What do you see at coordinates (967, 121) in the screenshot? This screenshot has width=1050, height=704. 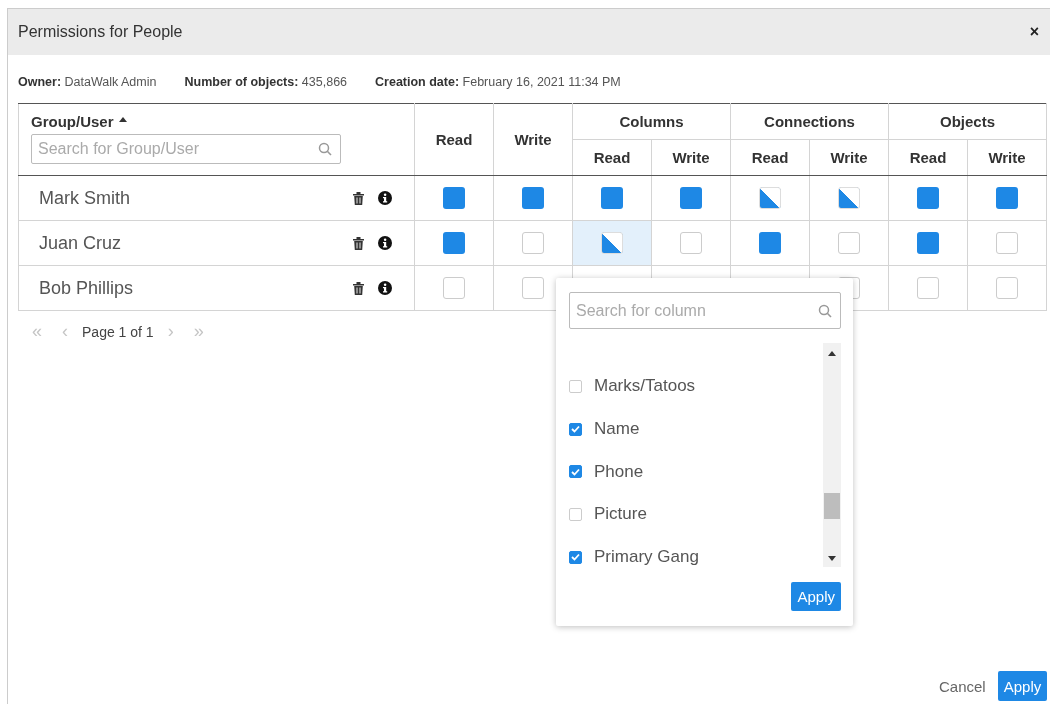 I see `column-header: Objects` at bounding box center [967, 121].